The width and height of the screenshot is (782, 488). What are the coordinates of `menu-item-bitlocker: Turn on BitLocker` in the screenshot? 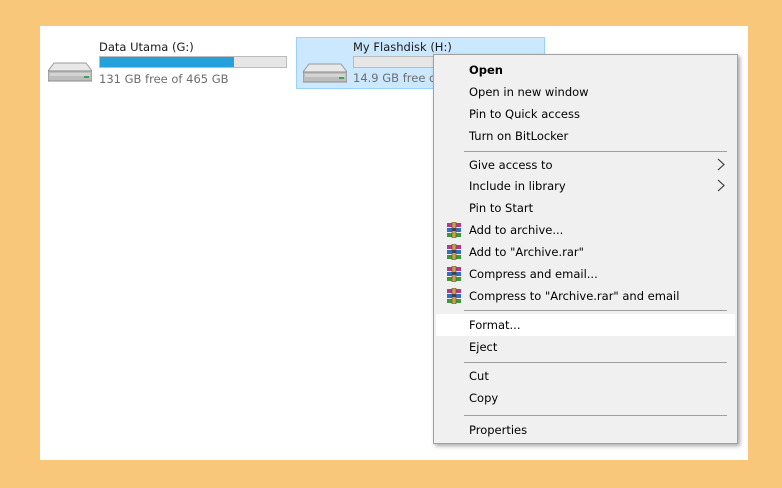 It's located at (585, 136).